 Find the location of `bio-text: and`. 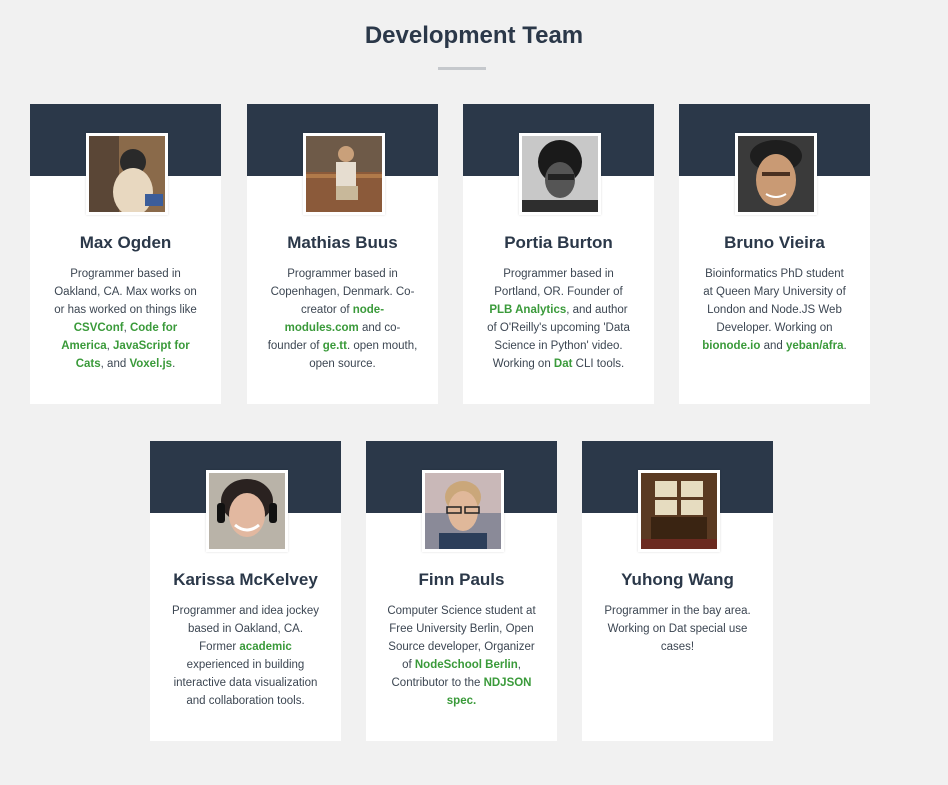

bio-text: and is located at coordinates (773, 346).